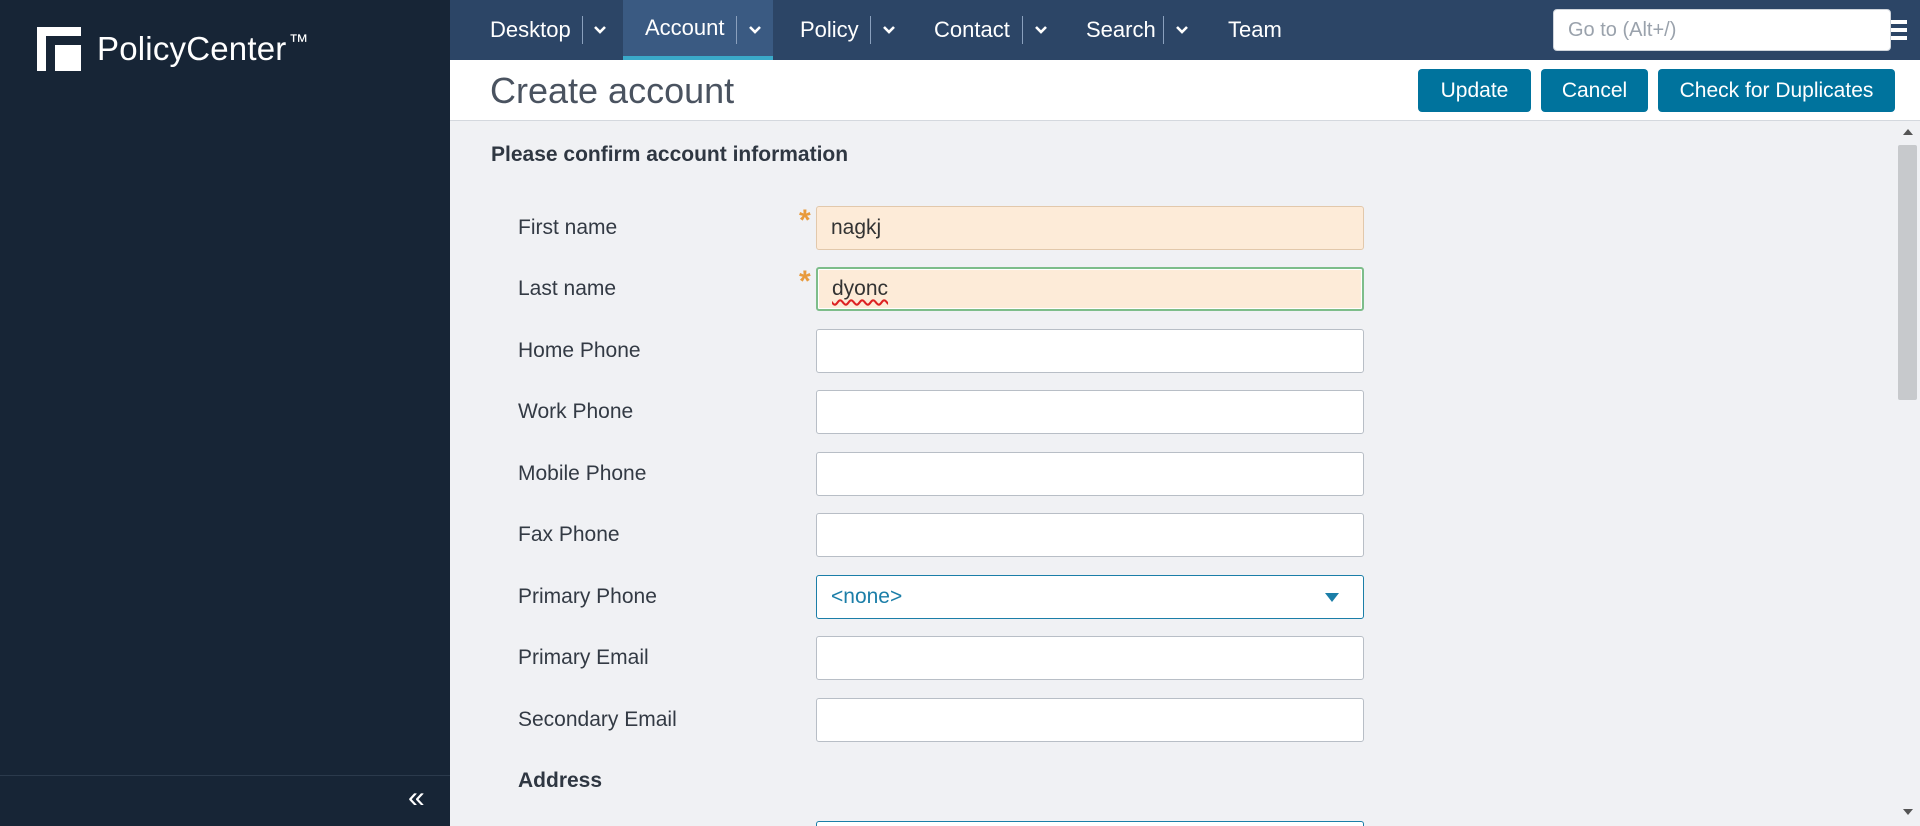  What do you see at coordinates (1332, 597) in the screenshot?
I see `dropdown-arrow-icon` at bounding box center [1332, 597].